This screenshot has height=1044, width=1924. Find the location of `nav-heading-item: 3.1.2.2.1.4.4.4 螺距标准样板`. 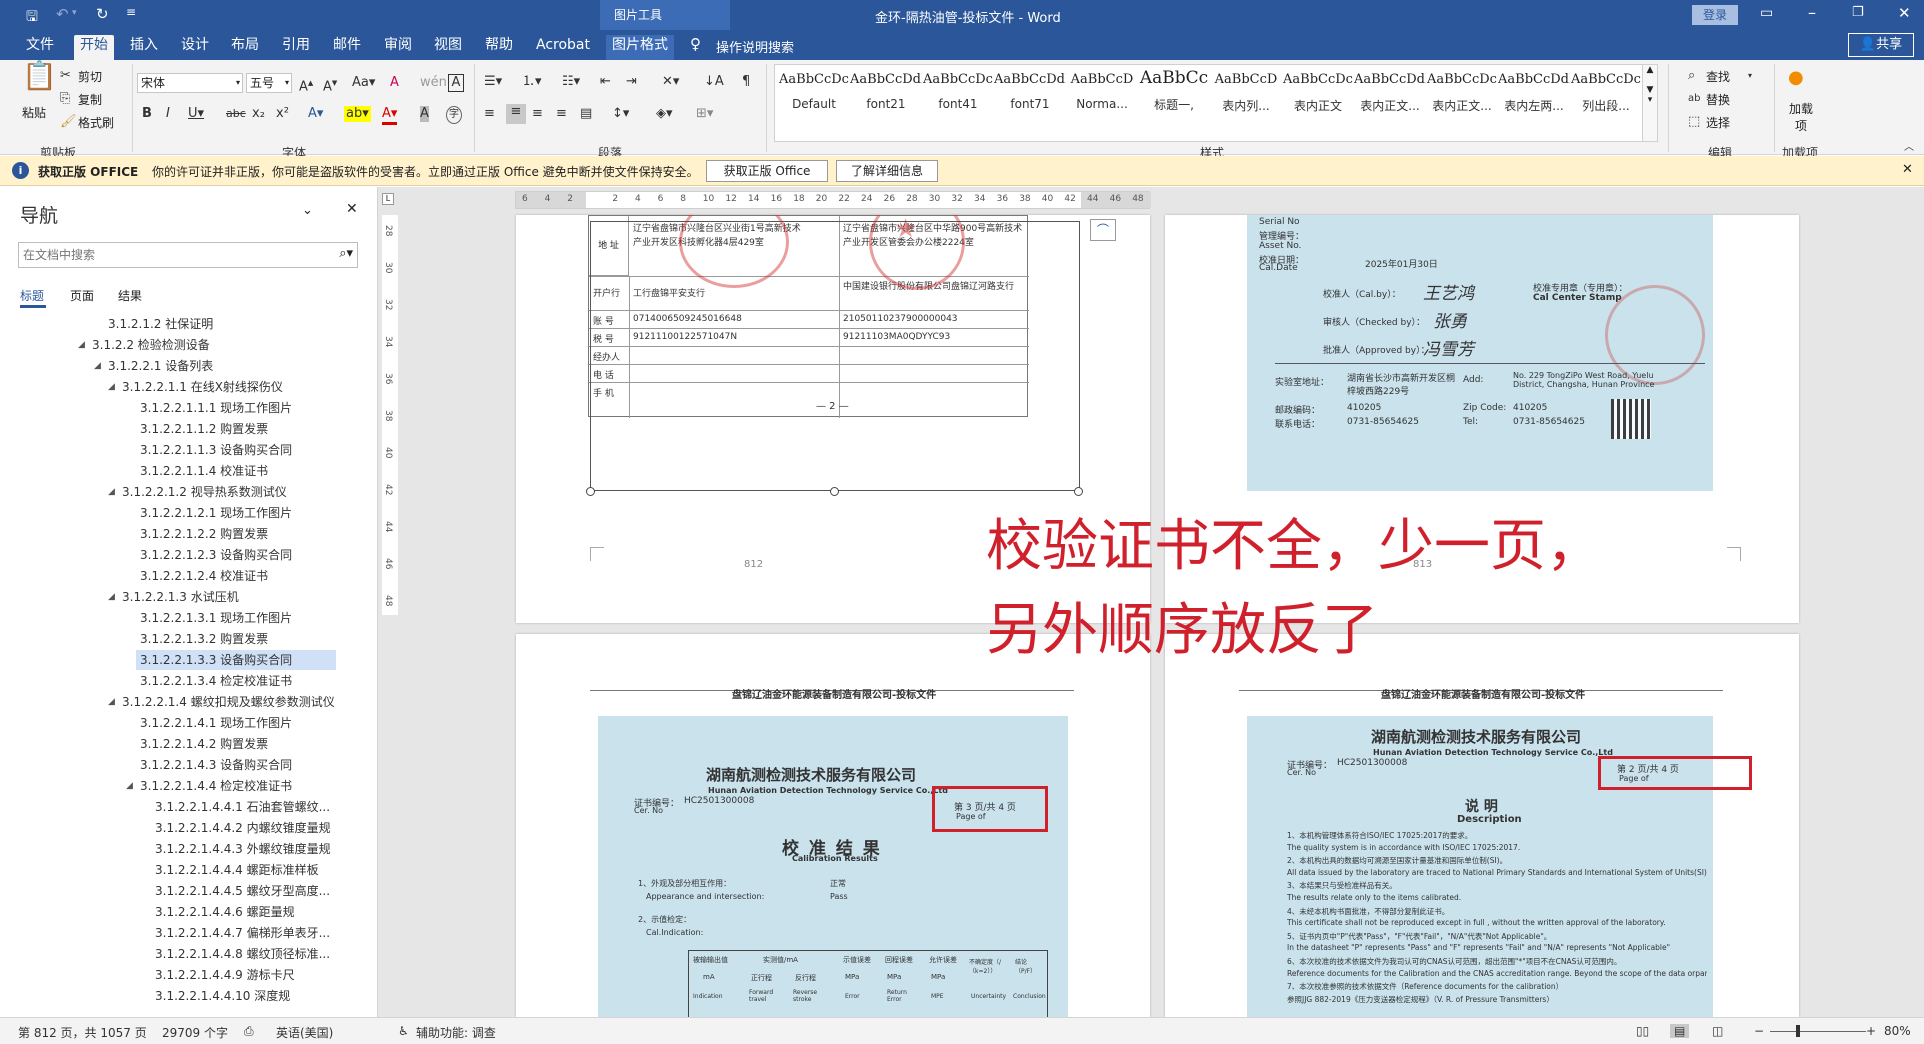

nav-heading-item: 3.1.2.2.1.4.4.4 螺距标准样板 is located at coordinates (237, 870).